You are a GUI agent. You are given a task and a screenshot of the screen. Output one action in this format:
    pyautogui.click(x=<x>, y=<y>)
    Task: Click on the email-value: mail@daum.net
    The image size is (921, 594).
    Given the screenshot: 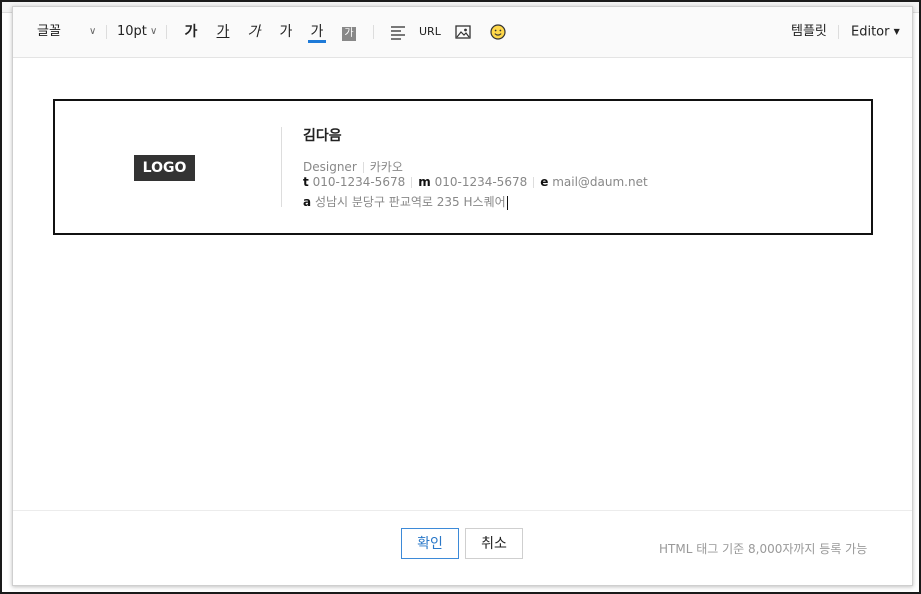 What is the action you would take?
    pyautogui.click(x=600, y=182)
    